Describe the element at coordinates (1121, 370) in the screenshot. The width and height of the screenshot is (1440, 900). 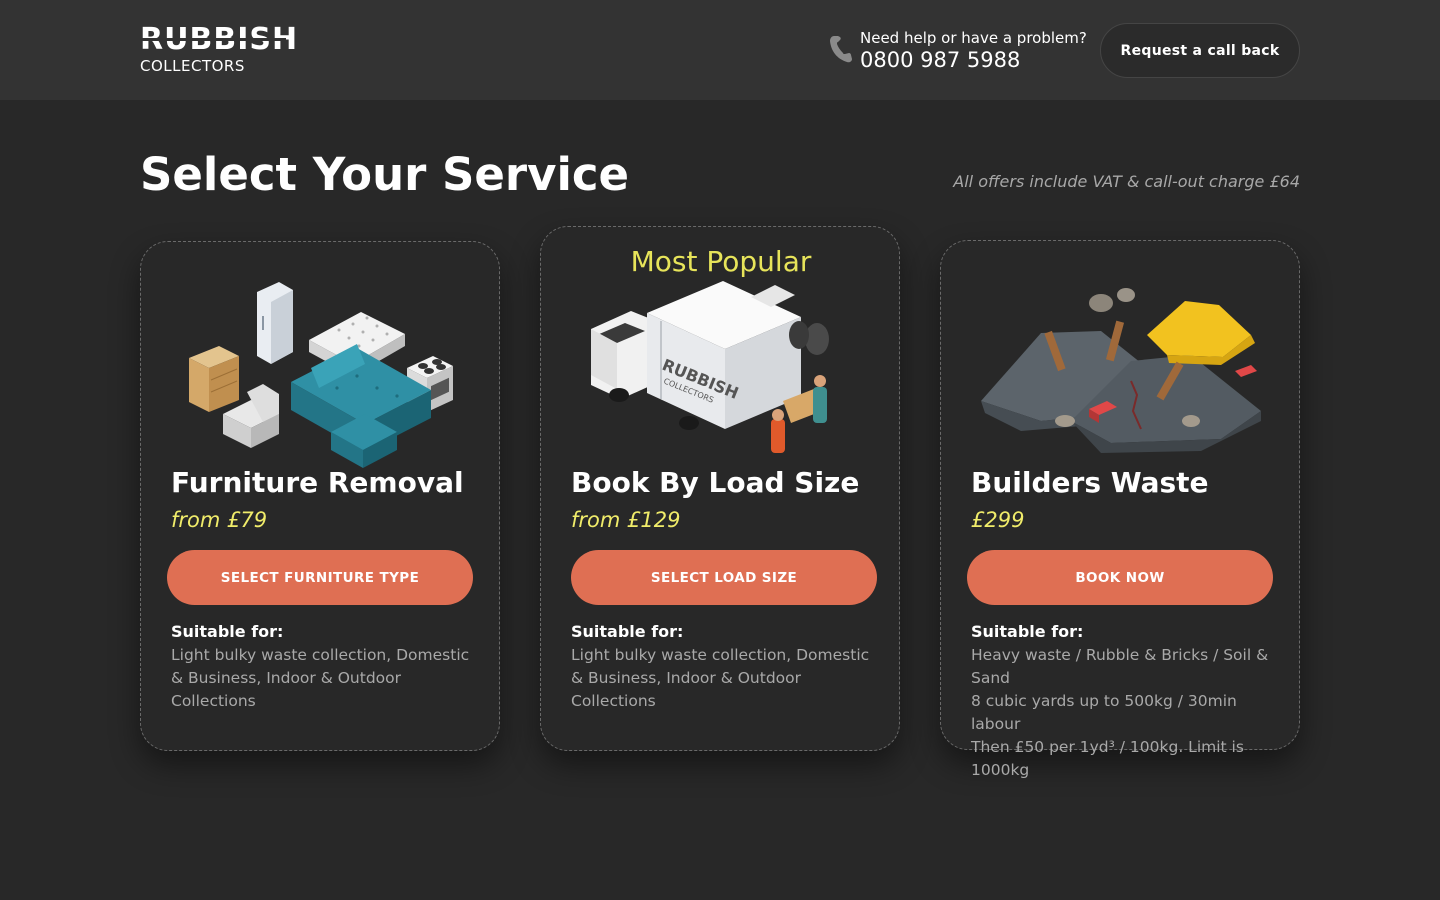
I see `builders-waste-illustration` at that location.